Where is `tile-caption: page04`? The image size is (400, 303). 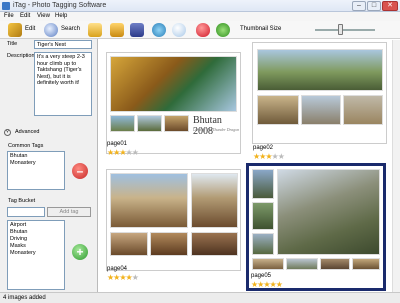 tile-caption: page04 is located at coordinates (117, 269).